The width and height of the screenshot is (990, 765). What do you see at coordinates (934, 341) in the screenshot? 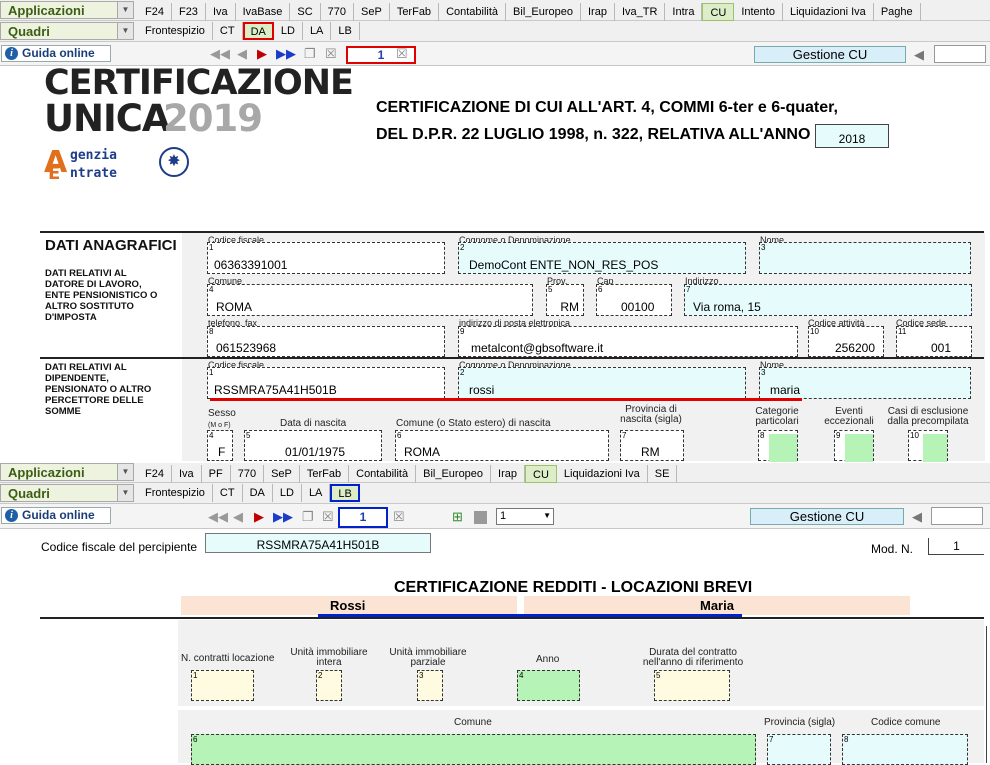
I see `employer-sede-field: 11 001` at bounding box center [934, 341].